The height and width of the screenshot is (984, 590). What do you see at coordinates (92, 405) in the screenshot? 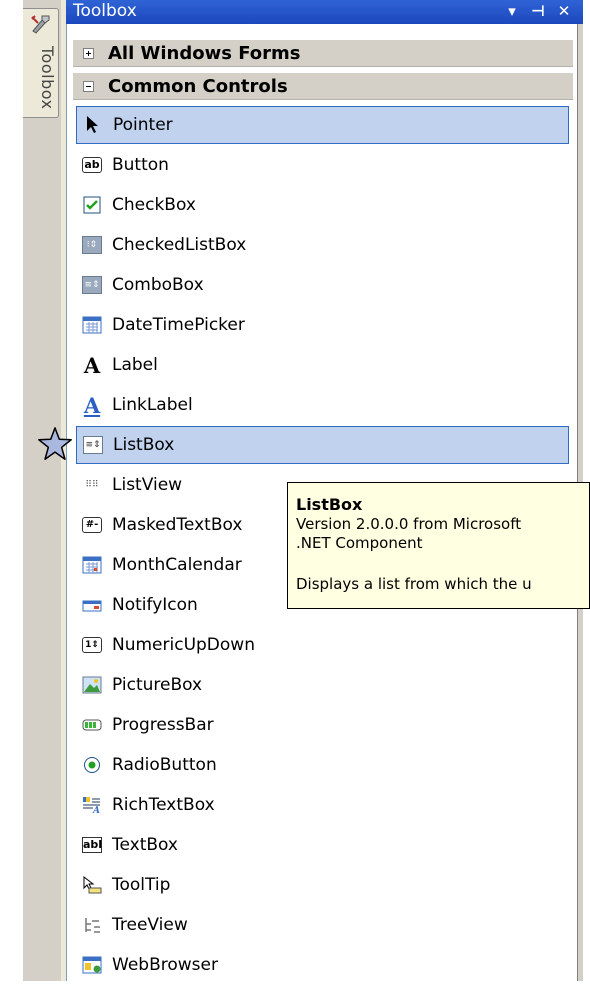
I see `linklabel-icon: A` at bounding box center [92, 405].